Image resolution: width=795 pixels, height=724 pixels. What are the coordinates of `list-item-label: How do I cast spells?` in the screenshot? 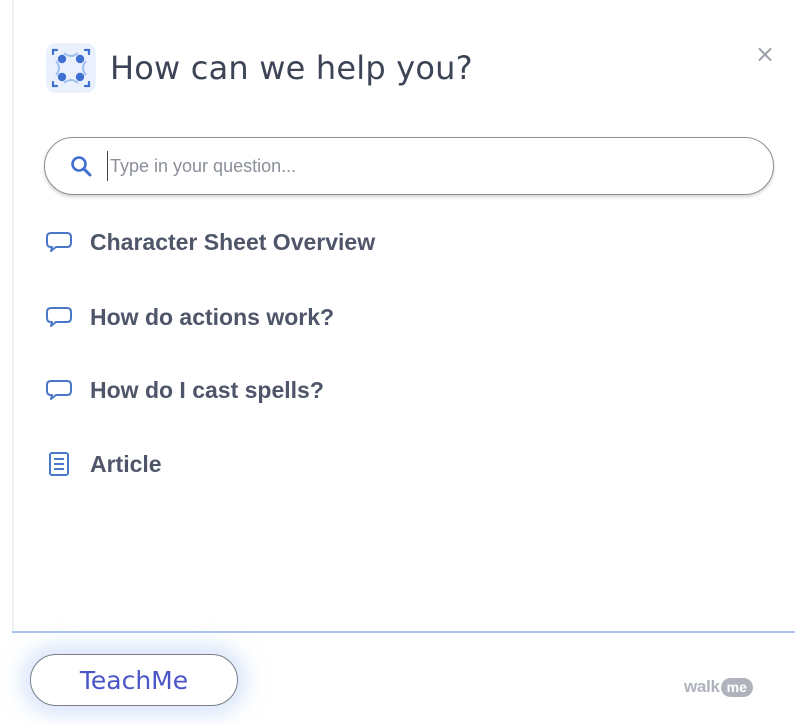 It's located at (207, 389).